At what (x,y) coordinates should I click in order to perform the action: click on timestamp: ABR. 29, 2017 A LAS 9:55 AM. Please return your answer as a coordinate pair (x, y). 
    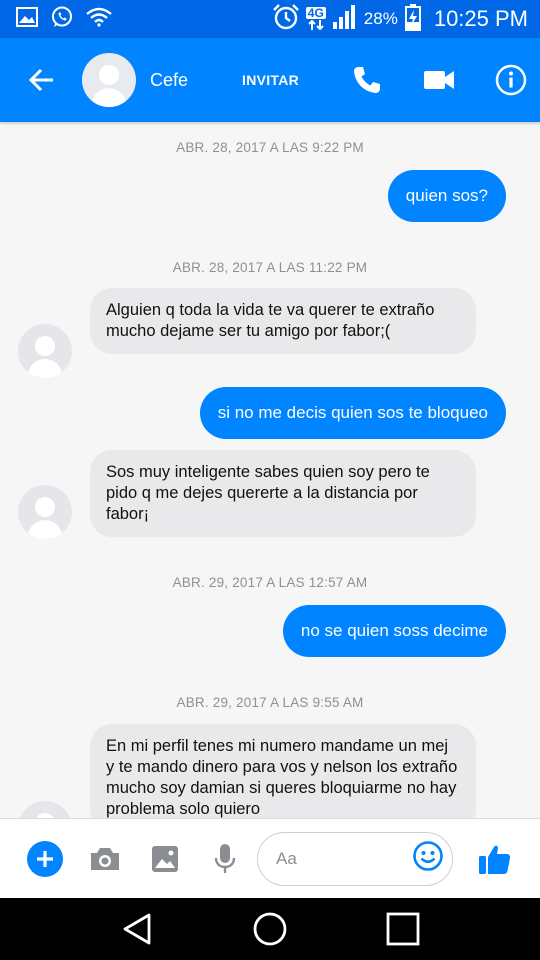
    Looking at the image, I should click on (270, 702).